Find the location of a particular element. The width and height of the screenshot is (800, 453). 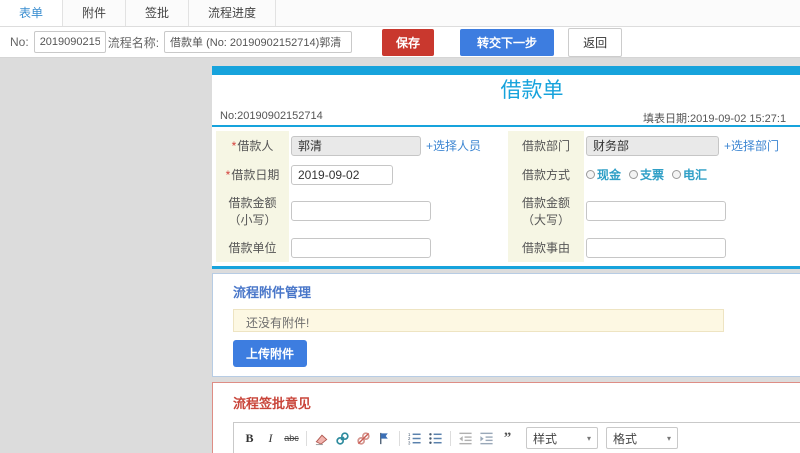

loan-method-field: 现金 支票 电汇 is located at coordinates (692, 174).